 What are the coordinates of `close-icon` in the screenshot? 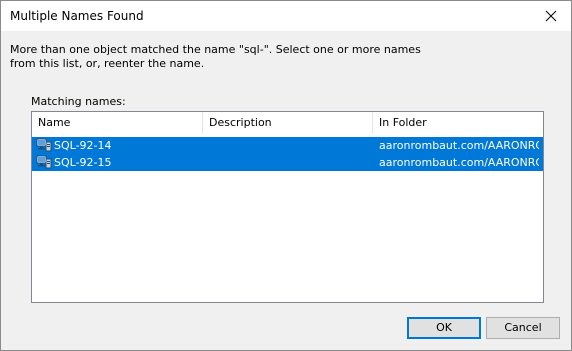 It's located at (551, 16).